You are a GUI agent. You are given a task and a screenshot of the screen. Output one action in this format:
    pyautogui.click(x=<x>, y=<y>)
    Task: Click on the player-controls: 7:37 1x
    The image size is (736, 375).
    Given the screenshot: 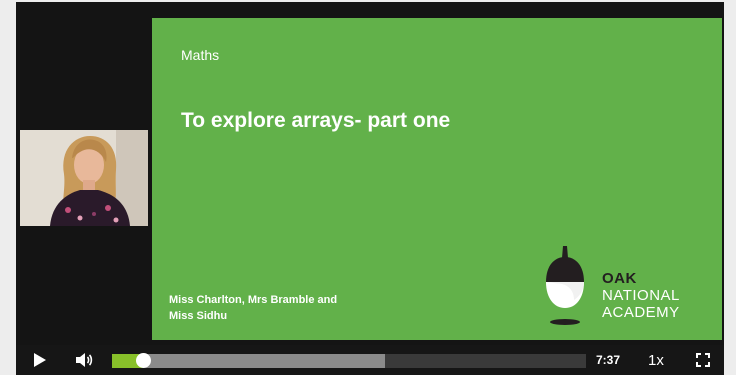 What is the action you would take?
    pyautogui.click(x=370, y=360)
    